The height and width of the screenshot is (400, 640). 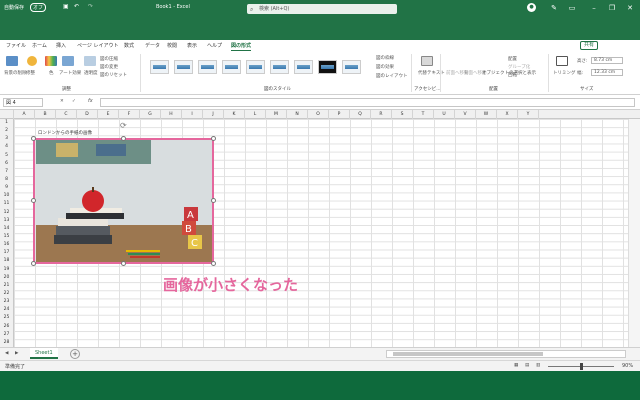 I want to click on undo-icon: ↶, so click(x=76, y=6).